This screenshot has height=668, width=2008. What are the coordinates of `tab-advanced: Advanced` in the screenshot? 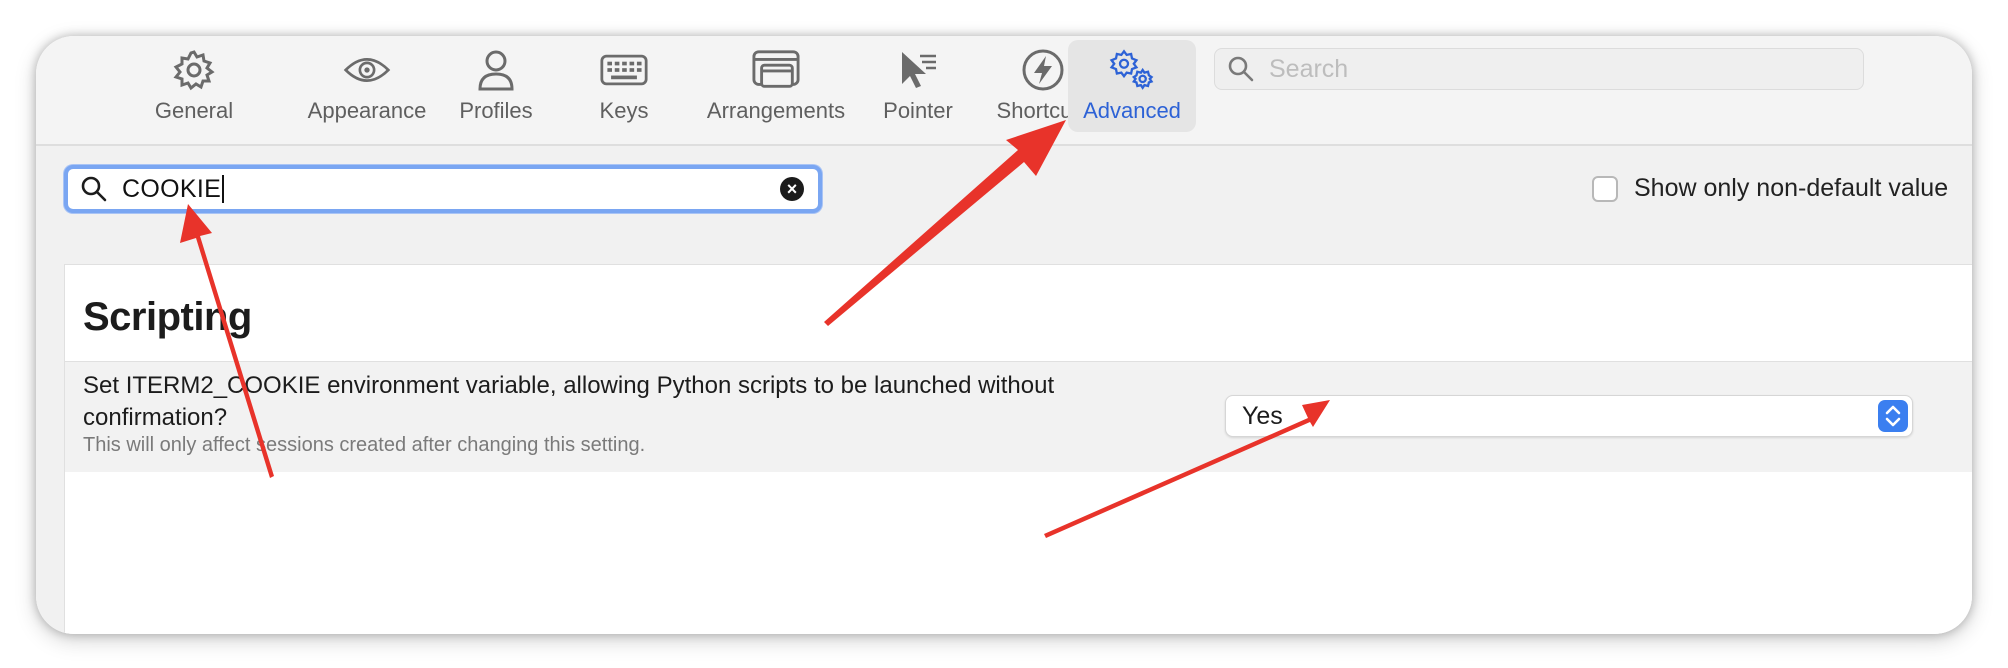 It's located at (1132, 86).